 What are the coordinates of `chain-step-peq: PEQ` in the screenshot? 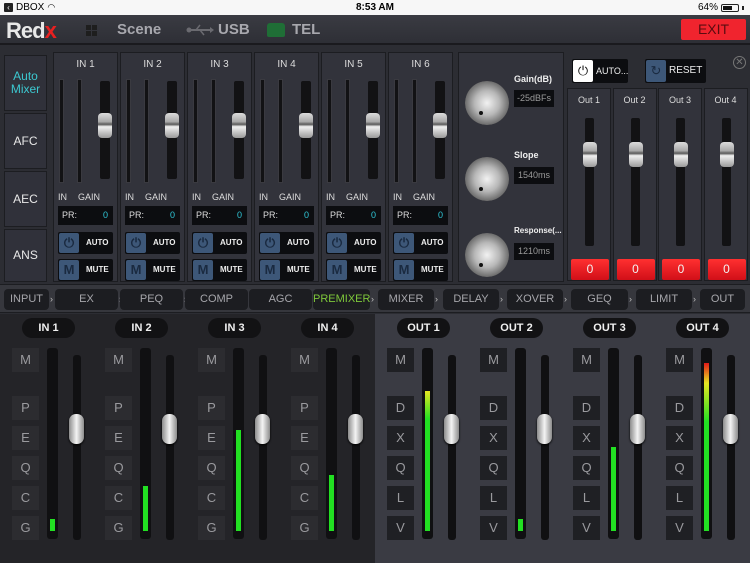 It's located at (151, 299).